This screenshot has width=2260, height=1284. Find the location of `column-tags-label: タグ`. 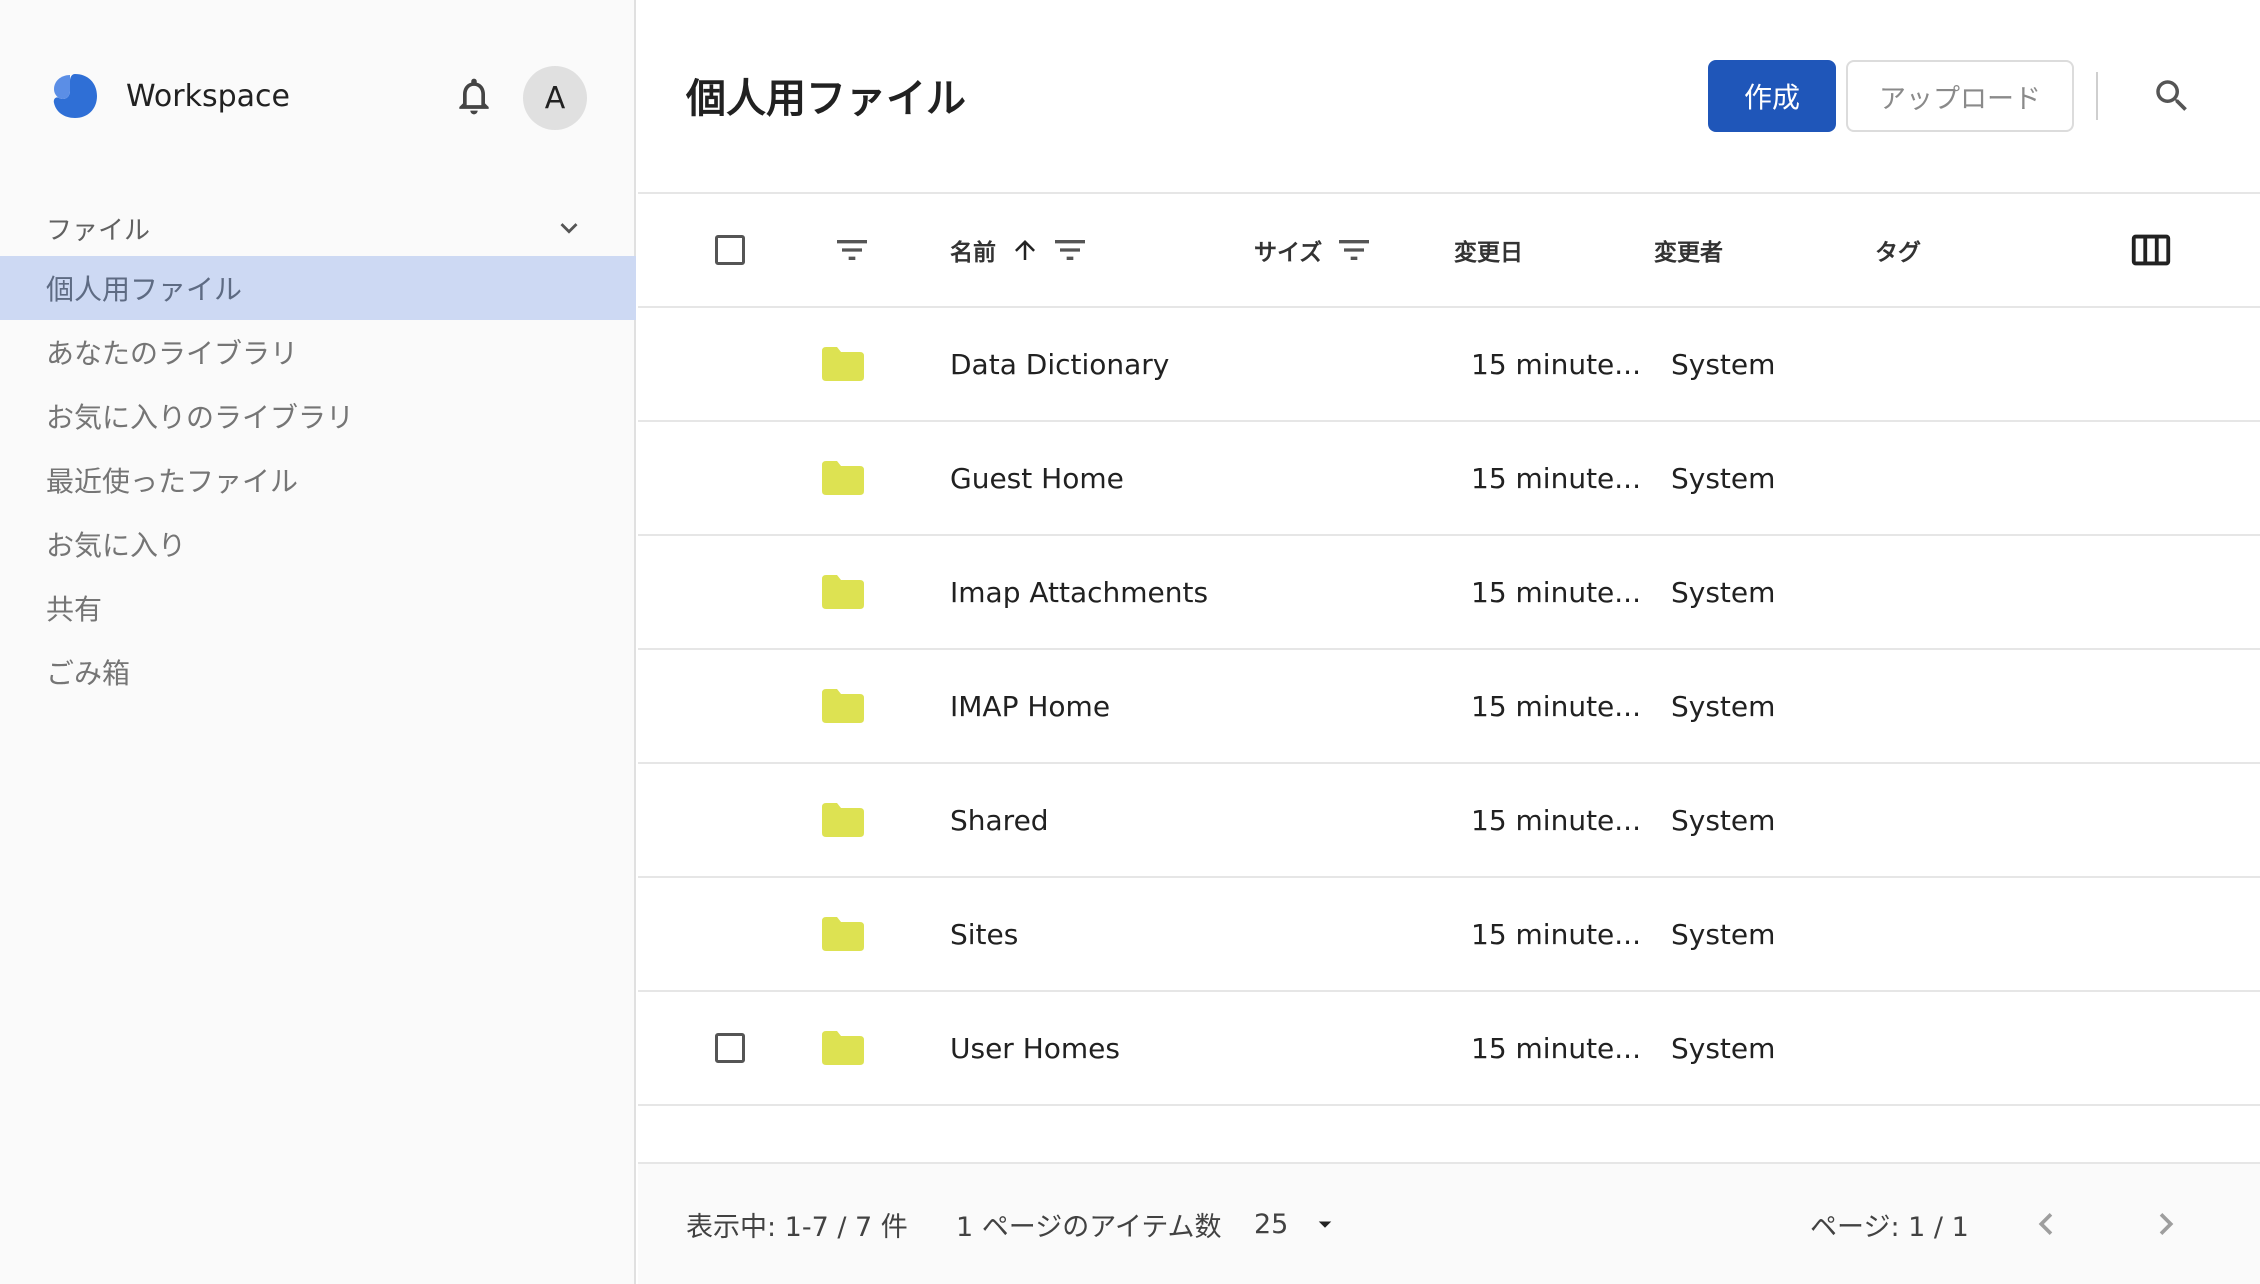

column-tags-label: タグ is located at coordinates (1898, 252).